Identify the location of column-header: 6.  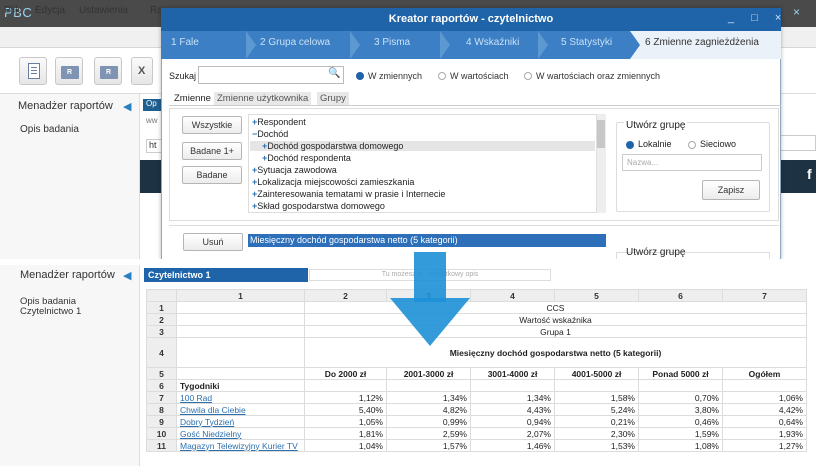
(680, 295).